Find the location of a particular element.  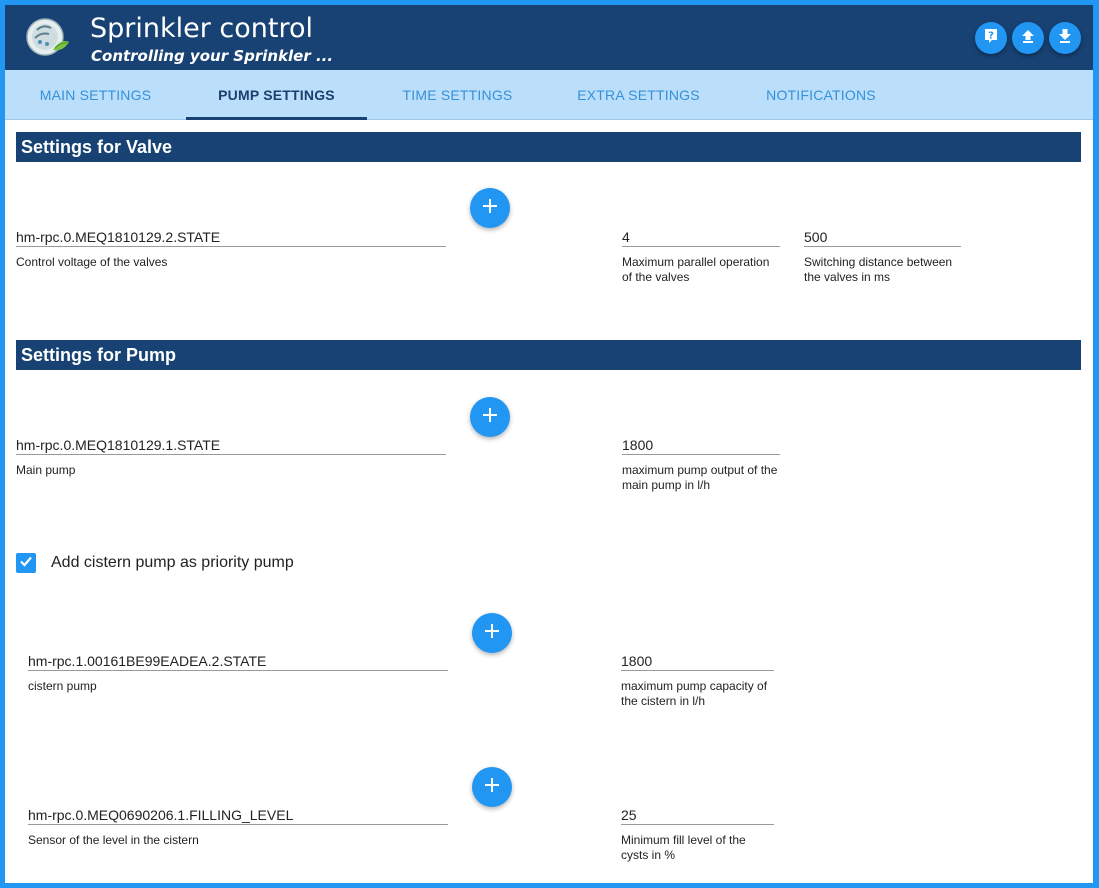

app-title: Sprinkler control is located at coordinates (202, 28).